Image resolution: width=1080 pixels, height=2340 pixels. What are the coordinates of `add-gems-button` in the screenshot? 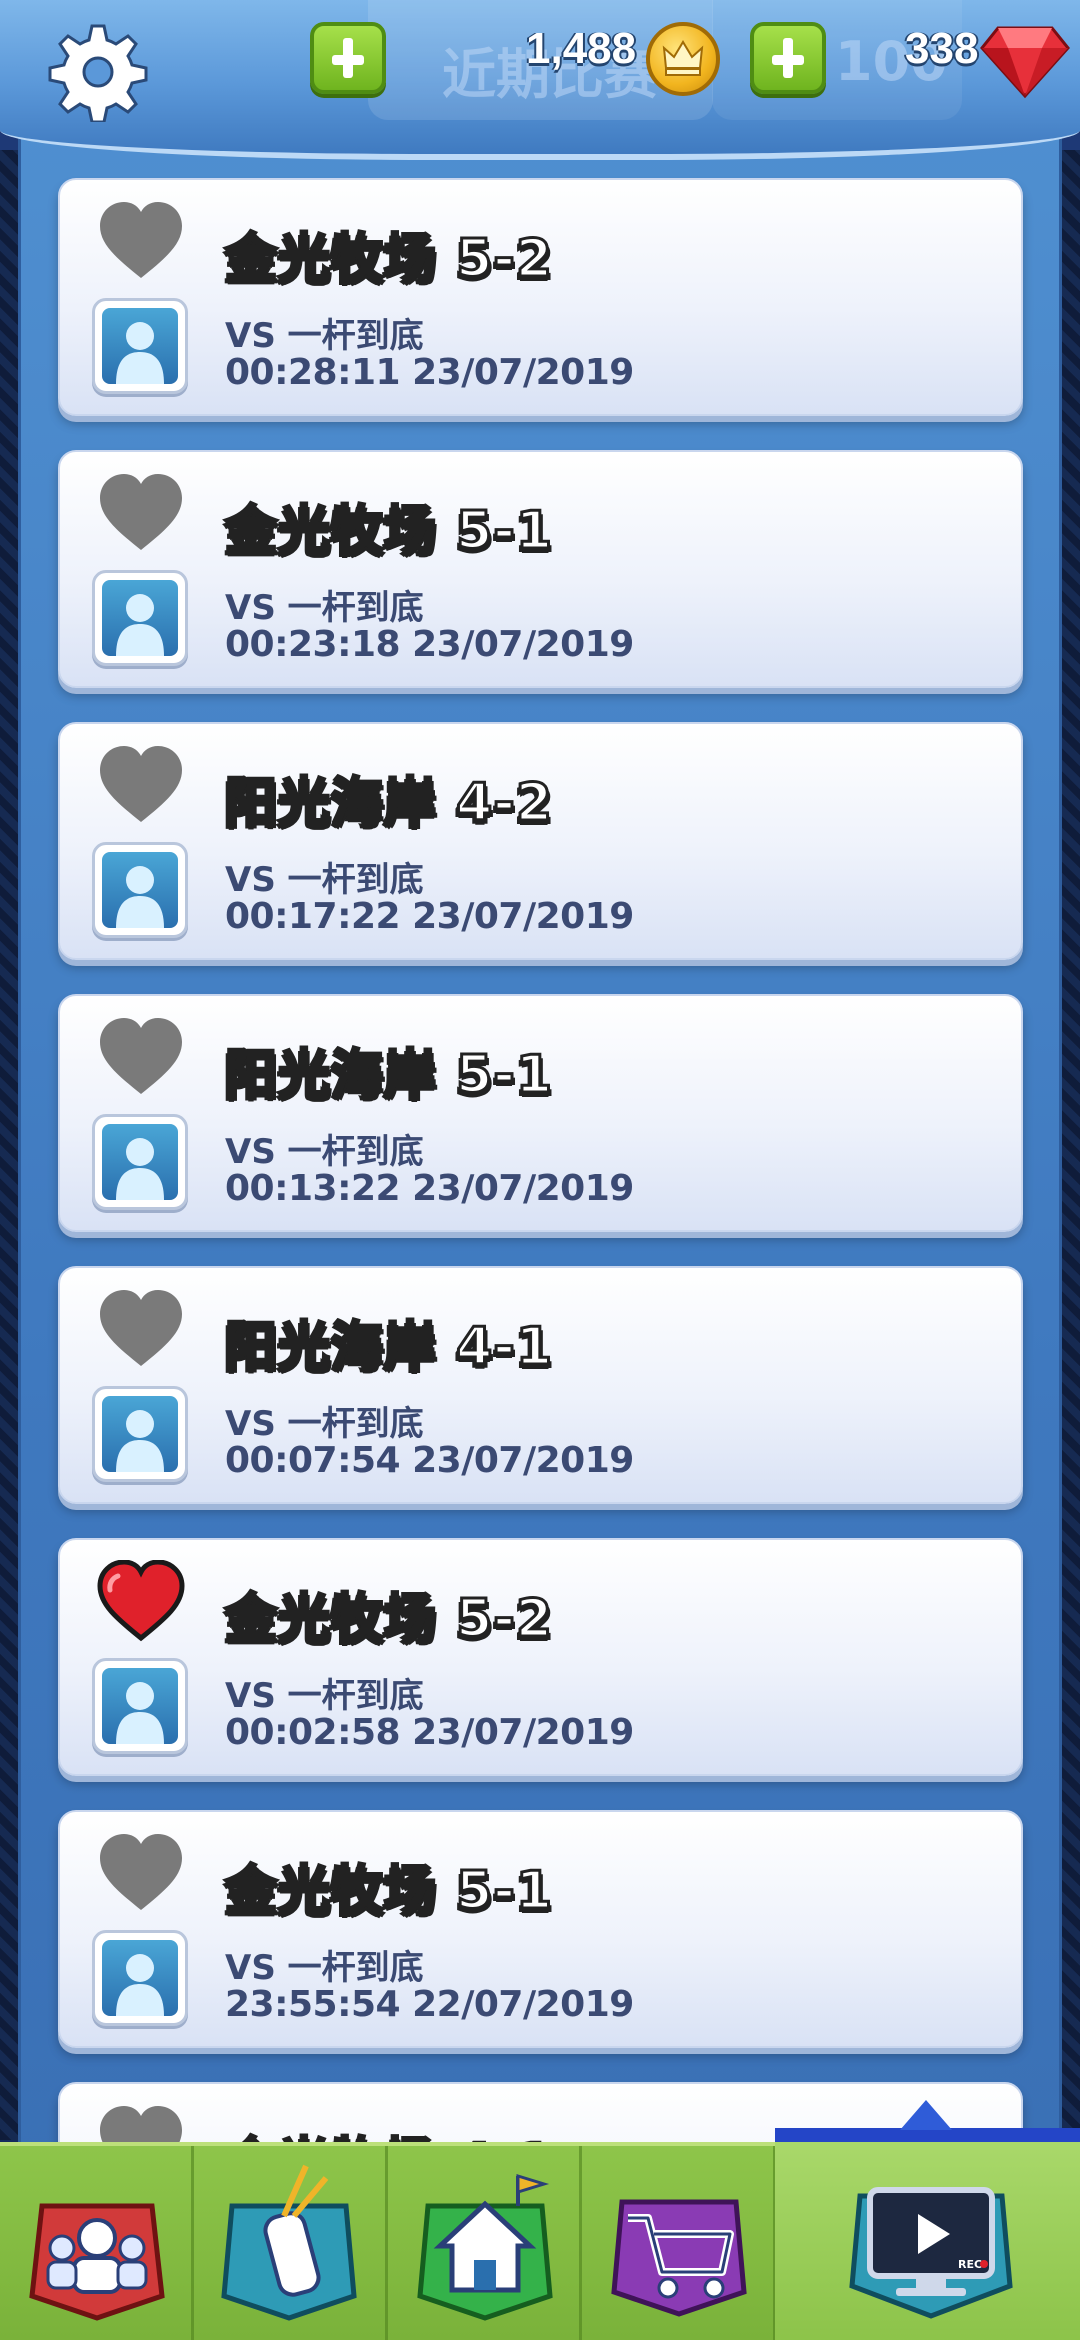 It's located at (788, 58).